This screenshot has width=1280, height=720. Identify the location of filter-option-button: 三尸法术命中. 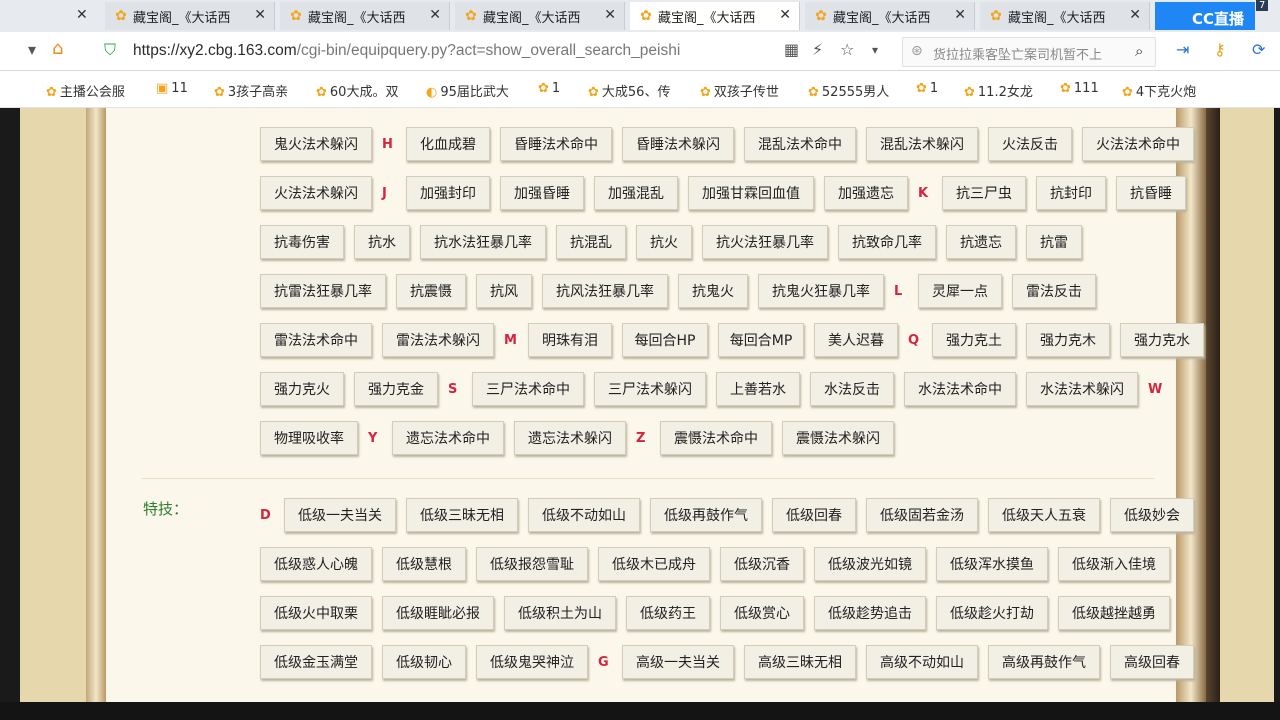
(528, 389).